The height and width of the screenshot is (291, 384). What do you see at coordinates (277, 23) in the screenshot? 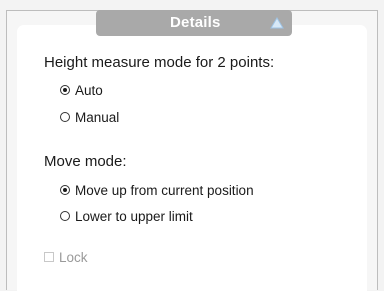
I see `collapse-triangle-icon` at bounding box center [277, 23].